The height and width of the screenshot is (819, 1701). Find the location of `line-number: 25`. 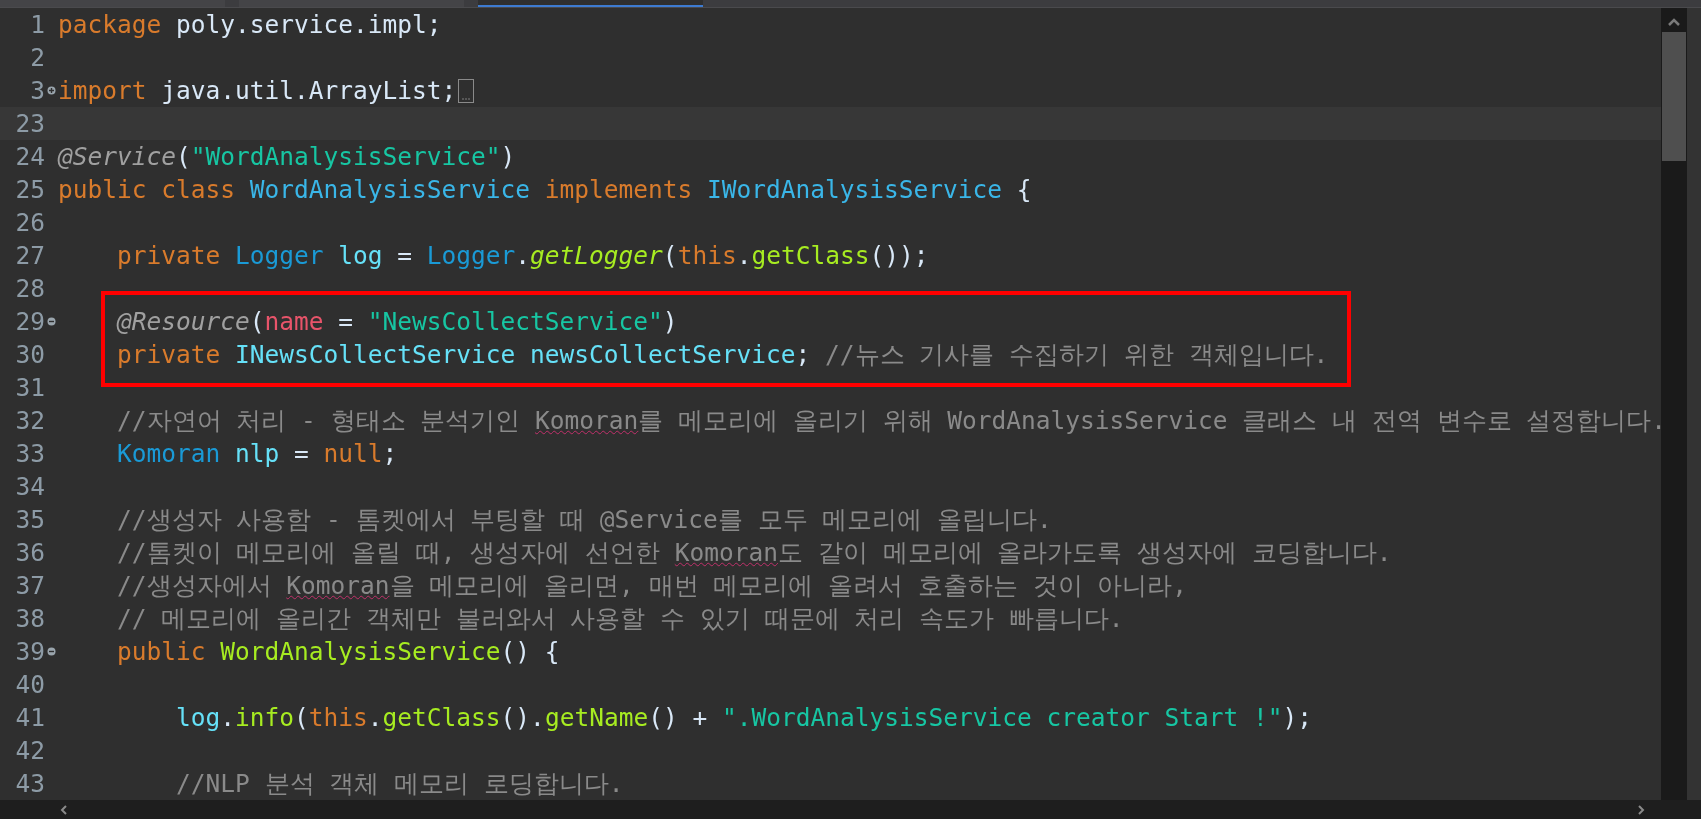

line-number: 25 is located at coordinates (29, 190).